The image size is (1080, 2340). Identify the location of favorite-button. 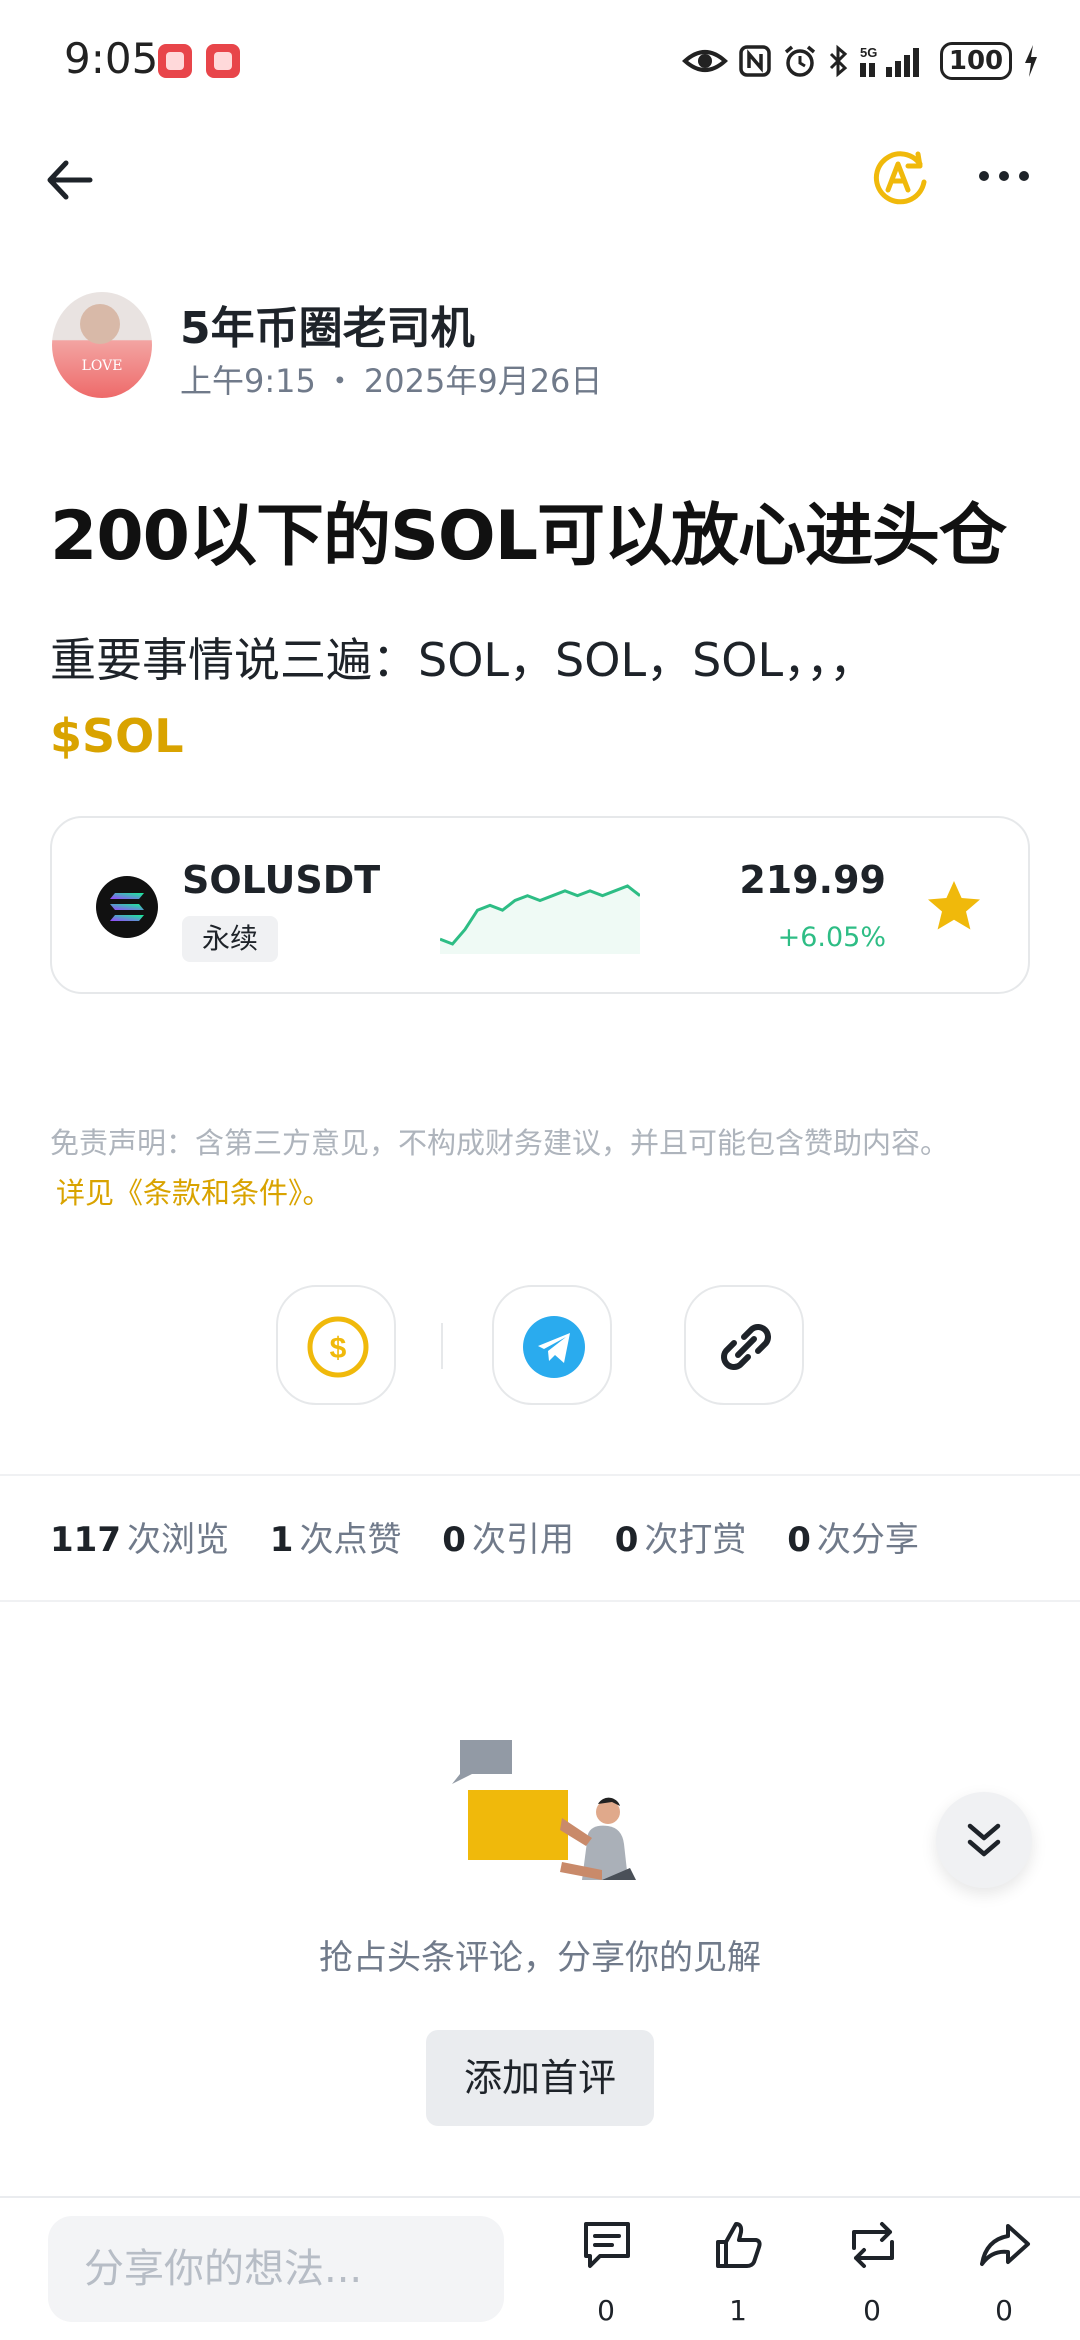
(954, 908).